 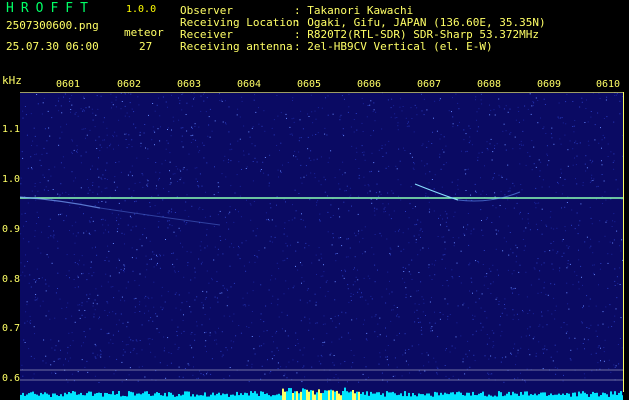 What do you see at coordinates (144, 32) in the screenshot?
I see `meteor-label: meteor` at bounding box center [144, 32].